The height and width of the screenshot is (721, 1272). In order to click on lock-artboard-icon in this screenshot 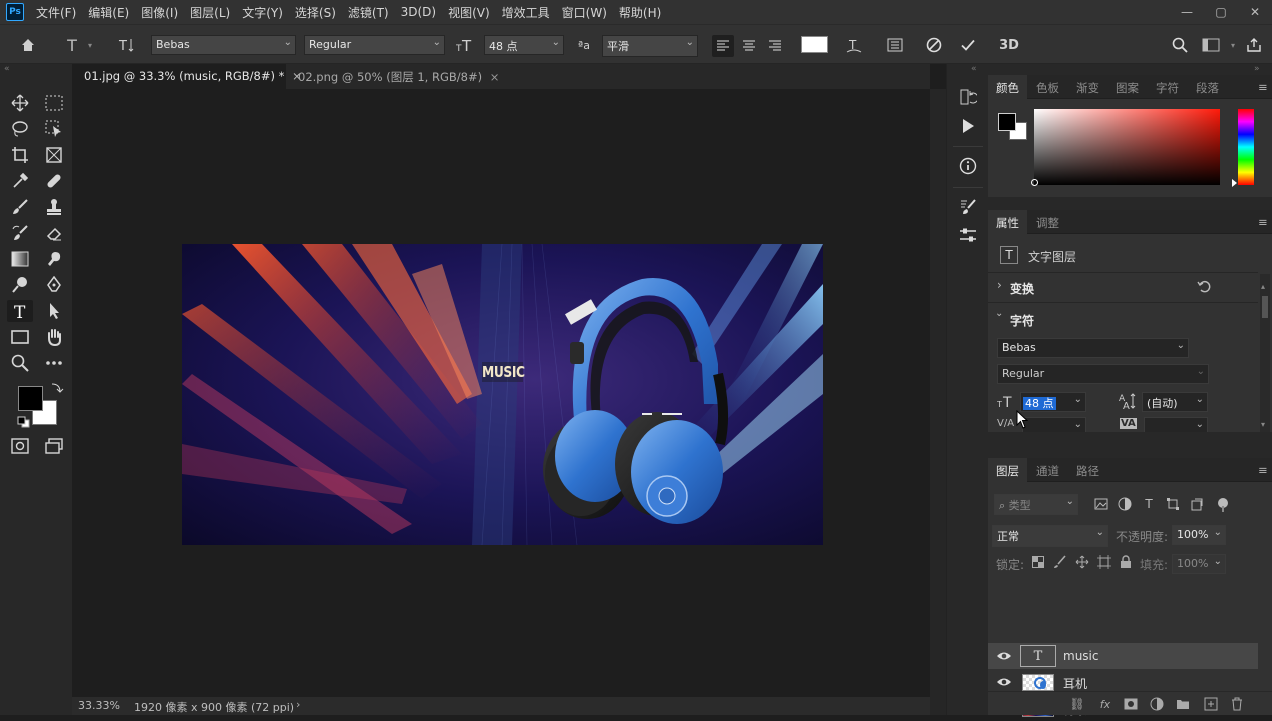, I will do `click(1104, 562)`.